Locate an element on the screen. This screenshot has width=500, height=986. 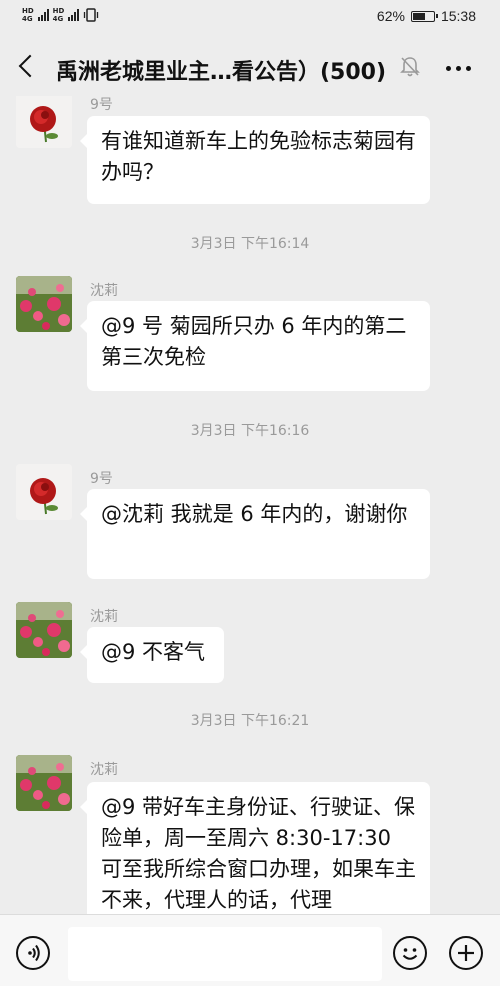
message-bubble: @9 号 菊园所只办 6 年内的第二第三次免检 is located at coordinates (255, 346).